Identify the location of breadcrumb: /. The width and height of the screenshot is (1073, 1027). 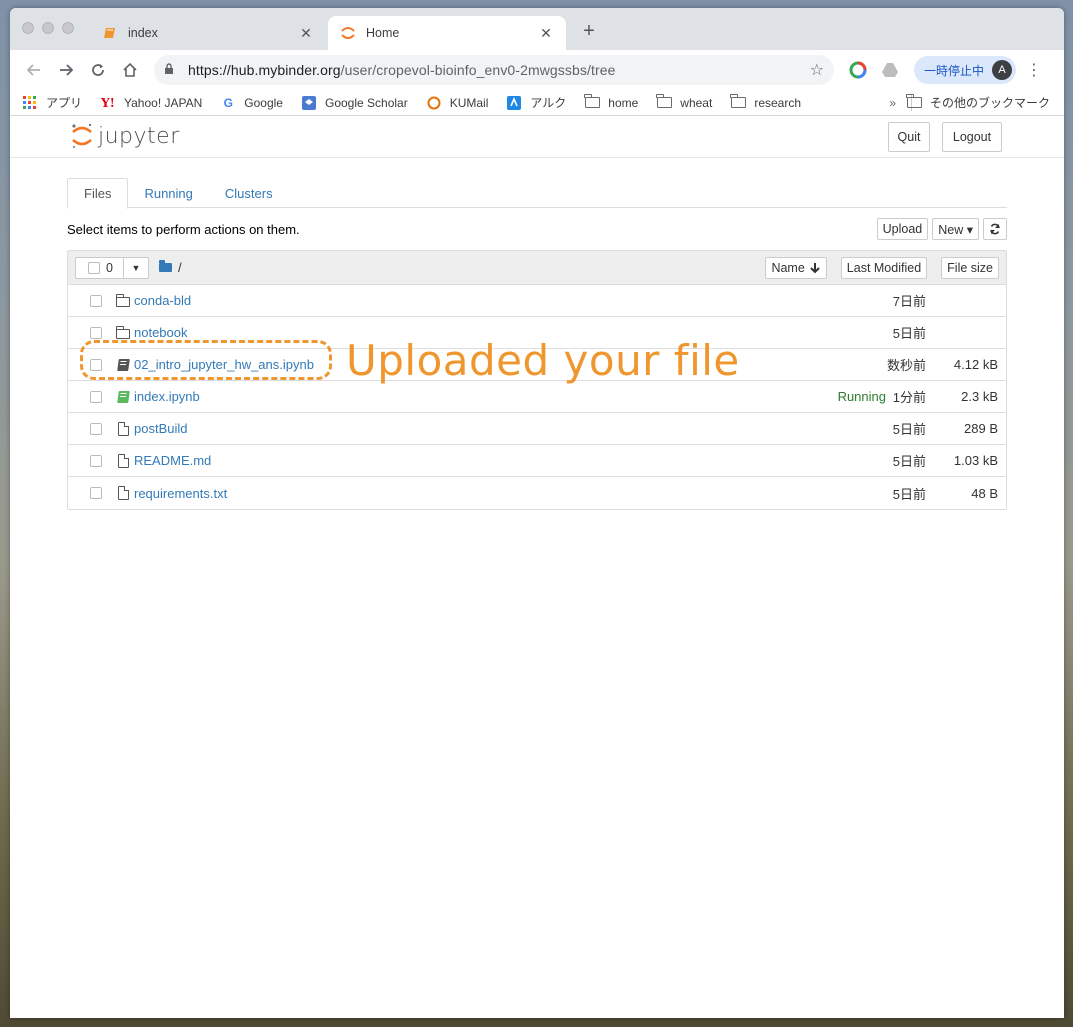
(170, 267).